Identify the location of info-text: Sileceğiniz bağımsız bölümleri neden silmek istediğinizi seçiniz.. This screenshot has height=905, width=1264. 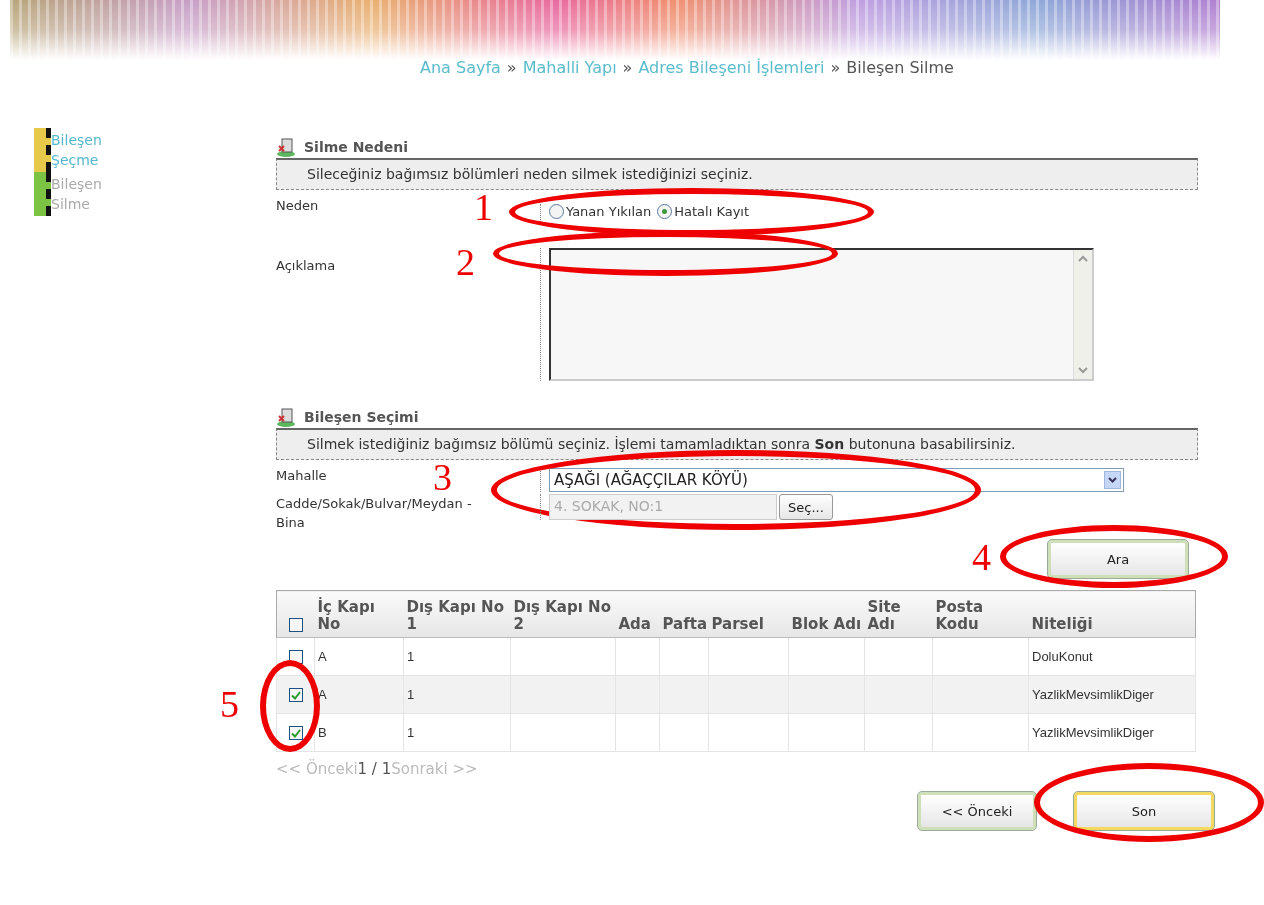
(737, 174).